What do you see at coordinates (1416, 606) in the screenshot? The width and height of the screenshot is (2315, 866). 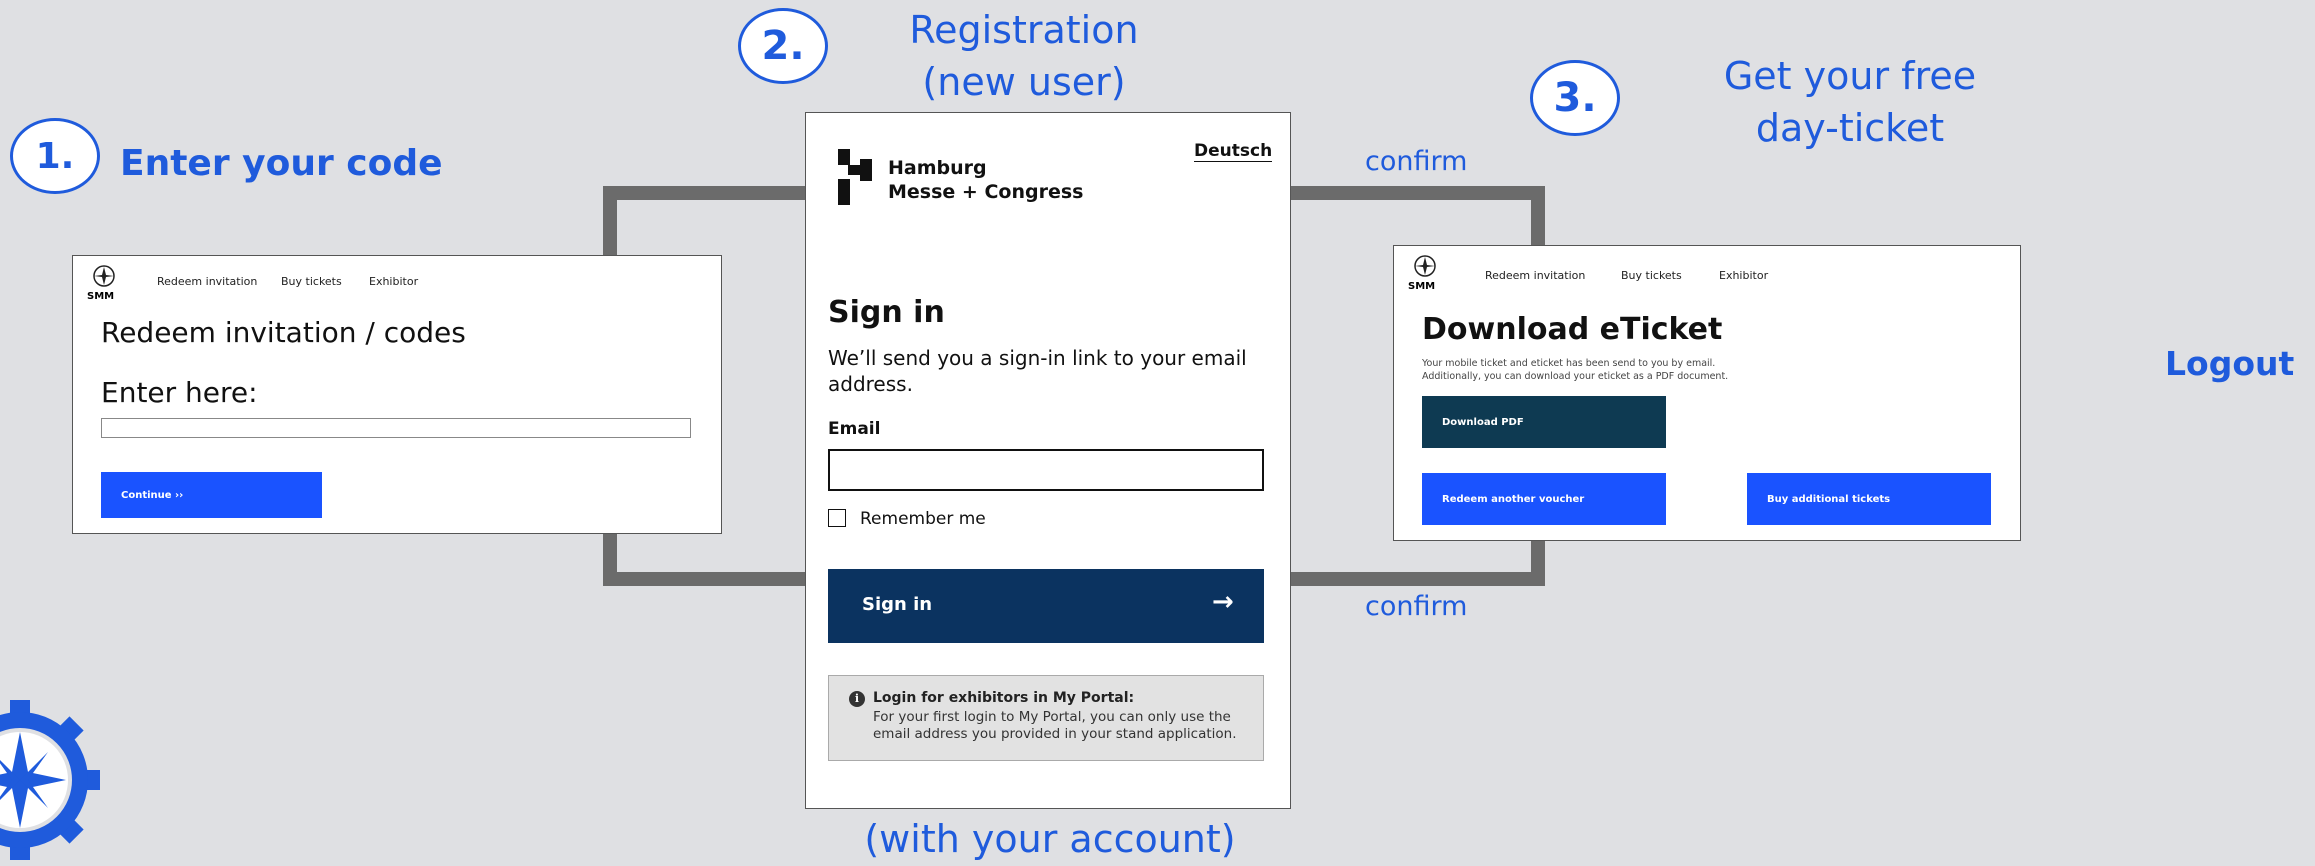 I see `confirm-label-bottom: confirm` at bounding box center [1416, 606].